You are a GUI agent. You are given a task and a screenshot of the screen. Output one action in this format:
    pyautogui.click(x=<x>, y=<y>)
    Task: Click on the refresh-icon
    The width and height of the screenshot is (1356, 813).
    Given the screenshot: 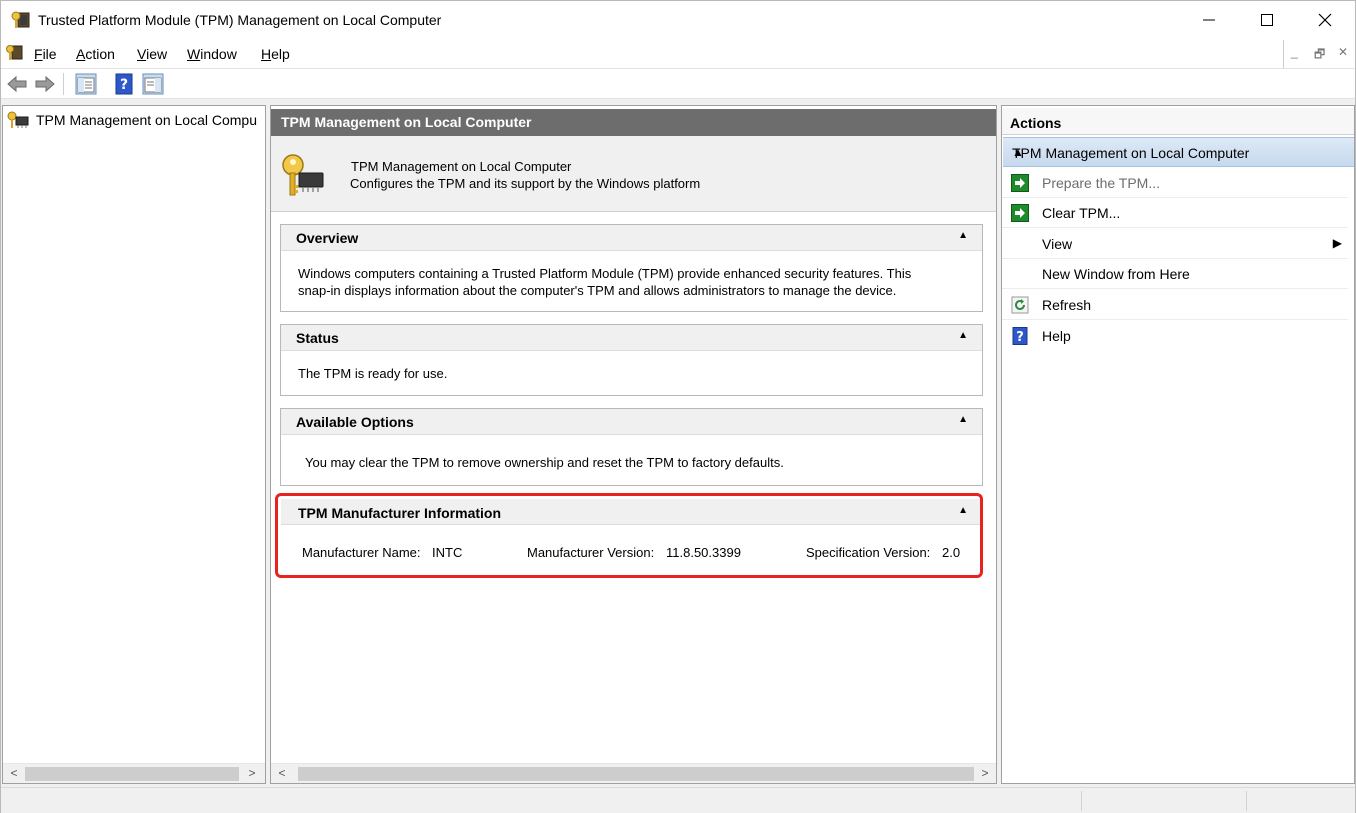 What is the action you would take?
    pyautogui.click(x=1020, y=305)
    